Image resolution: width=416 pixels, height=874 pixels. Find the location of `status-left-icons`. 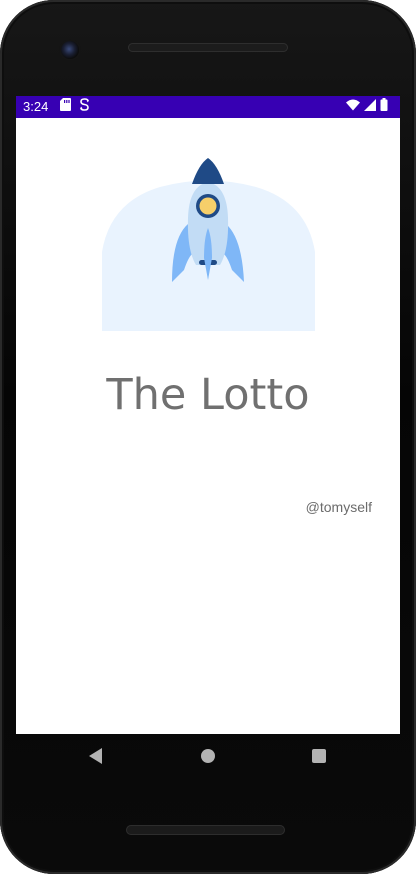

status-left-icons is located at coordinates (75, 107).